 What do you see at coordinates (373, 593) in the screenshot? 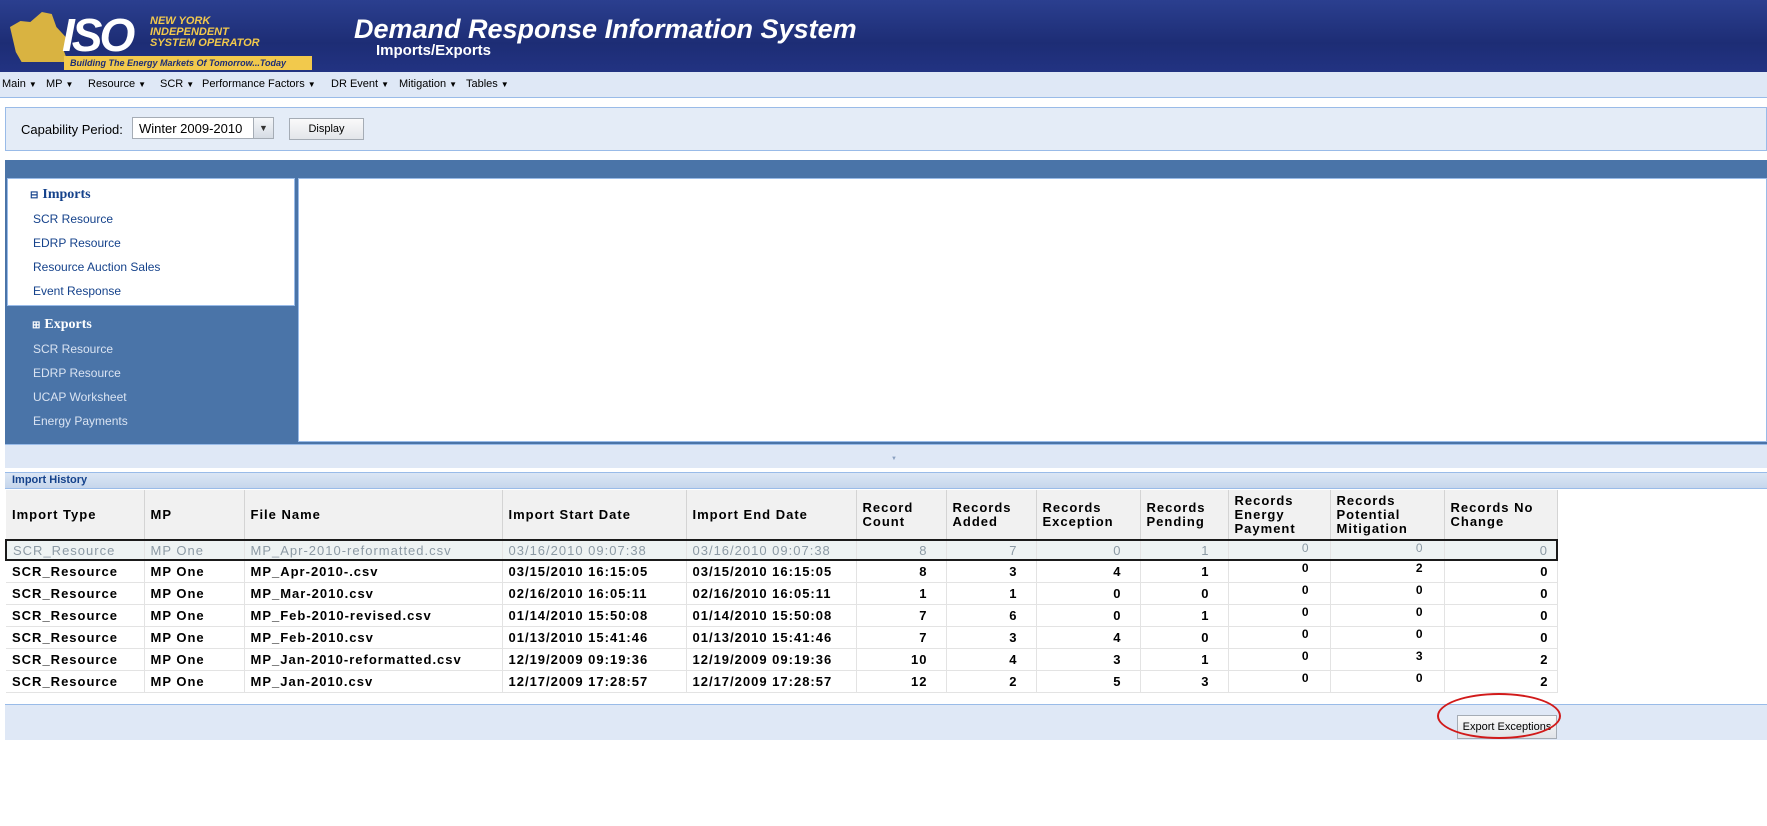
I see `cell-file-name: MP_Mar-2010.csv` at bounding box center [373, 593].